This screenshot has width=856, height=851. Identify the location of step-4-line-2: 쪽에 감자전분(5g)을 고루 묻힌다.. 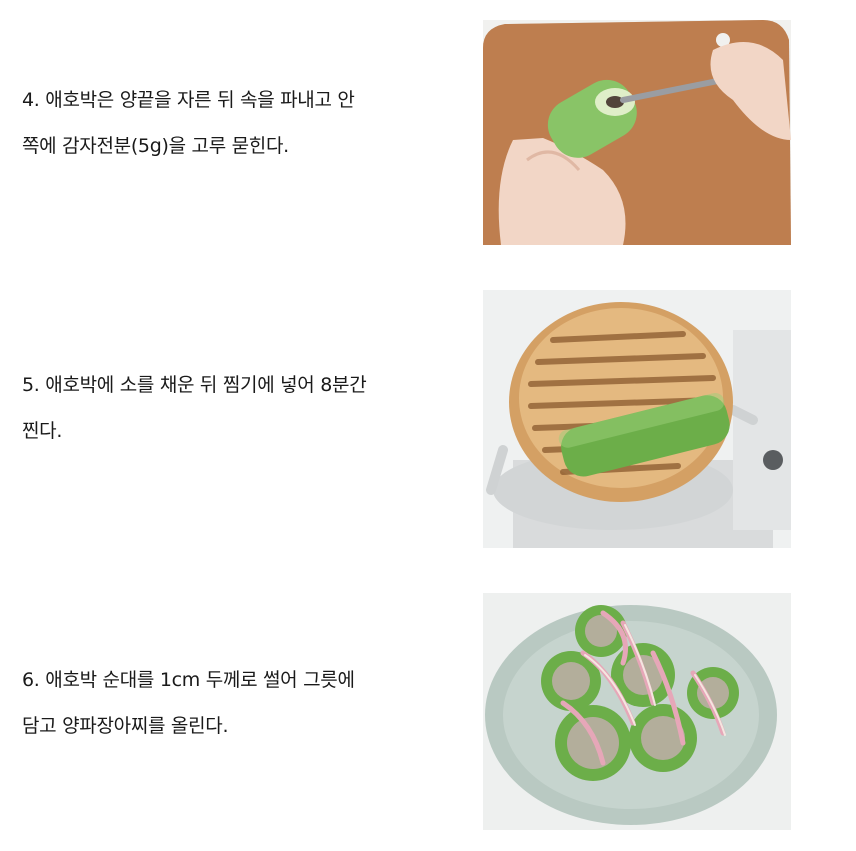
(155, 146).